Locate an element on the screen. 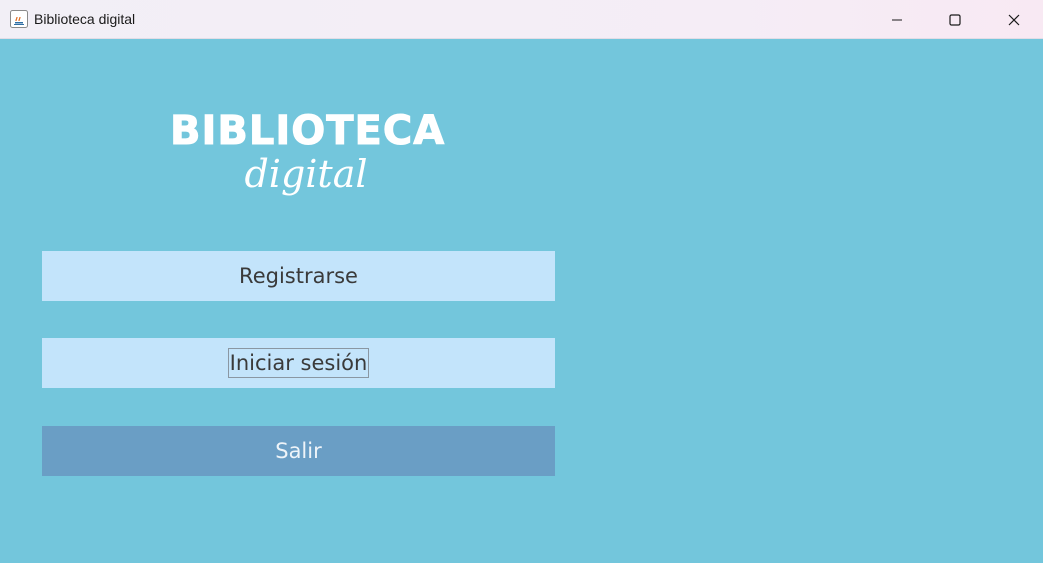 The width and height of the screenshot is (1043, 563). exit-button-label: Salir is located at coordinates (298, 451).